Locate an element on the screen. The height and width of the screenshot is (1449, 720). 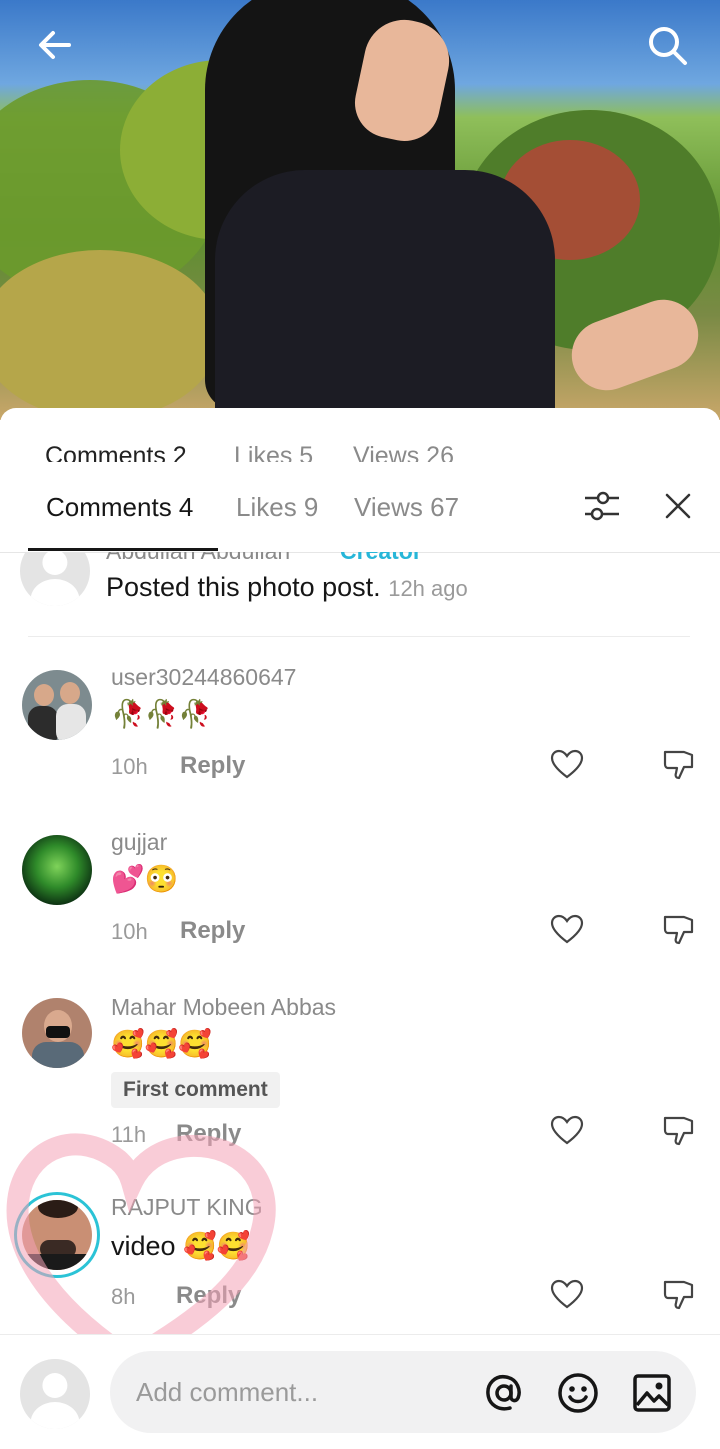
divider is located at coordinates (359, 636).